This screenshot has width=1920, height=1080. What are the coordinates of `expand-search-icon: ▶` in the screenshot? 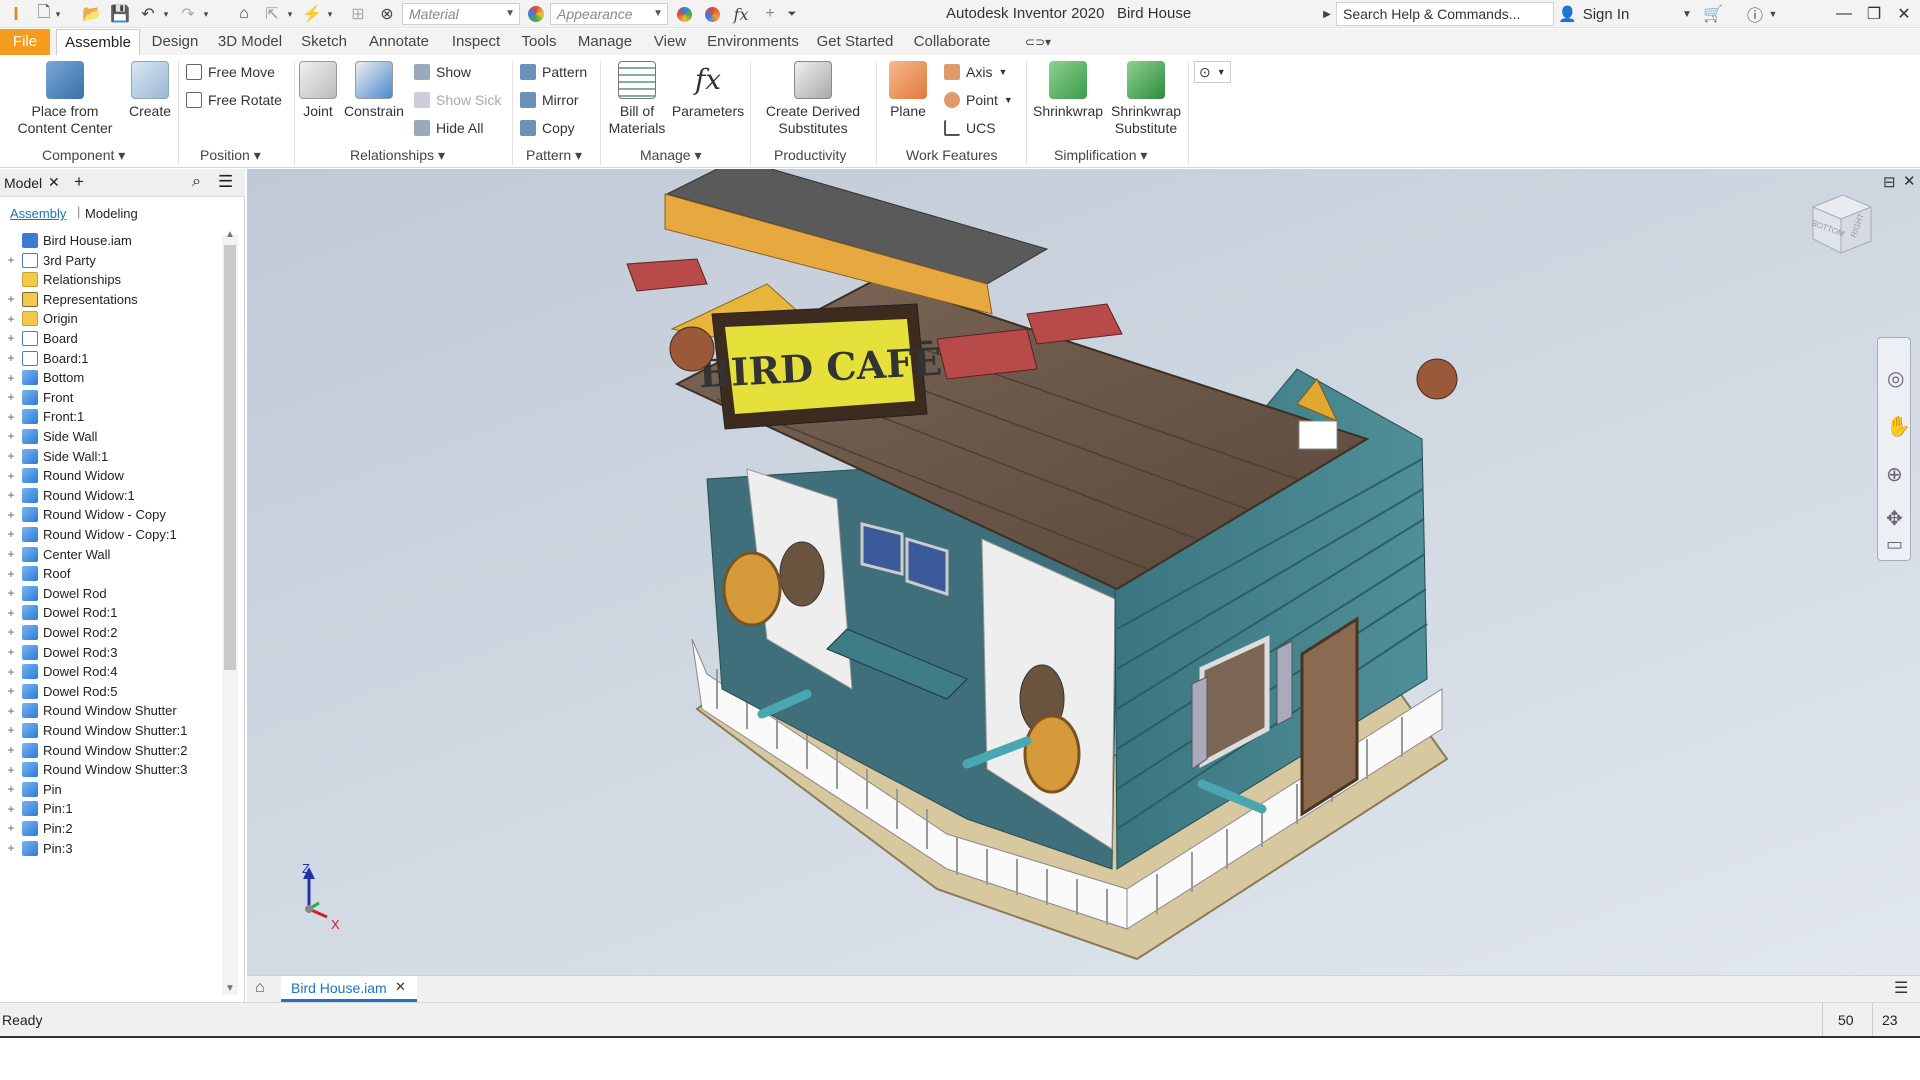 It's located at (1327, 14).